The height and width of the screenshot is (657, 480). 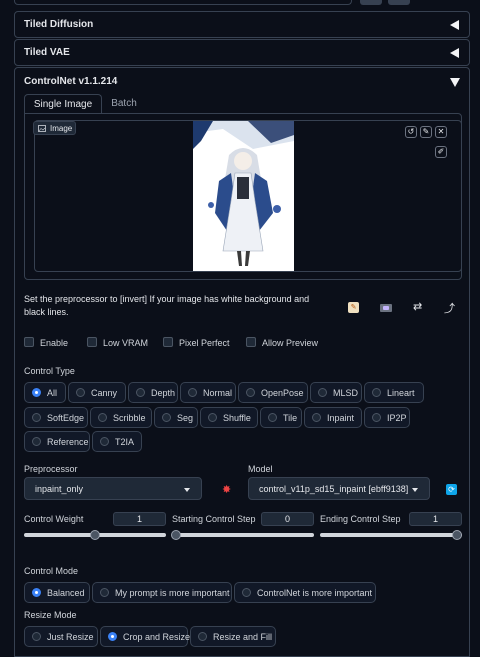 I want to click on end-step-input: 1, so click(x=435, y=519).